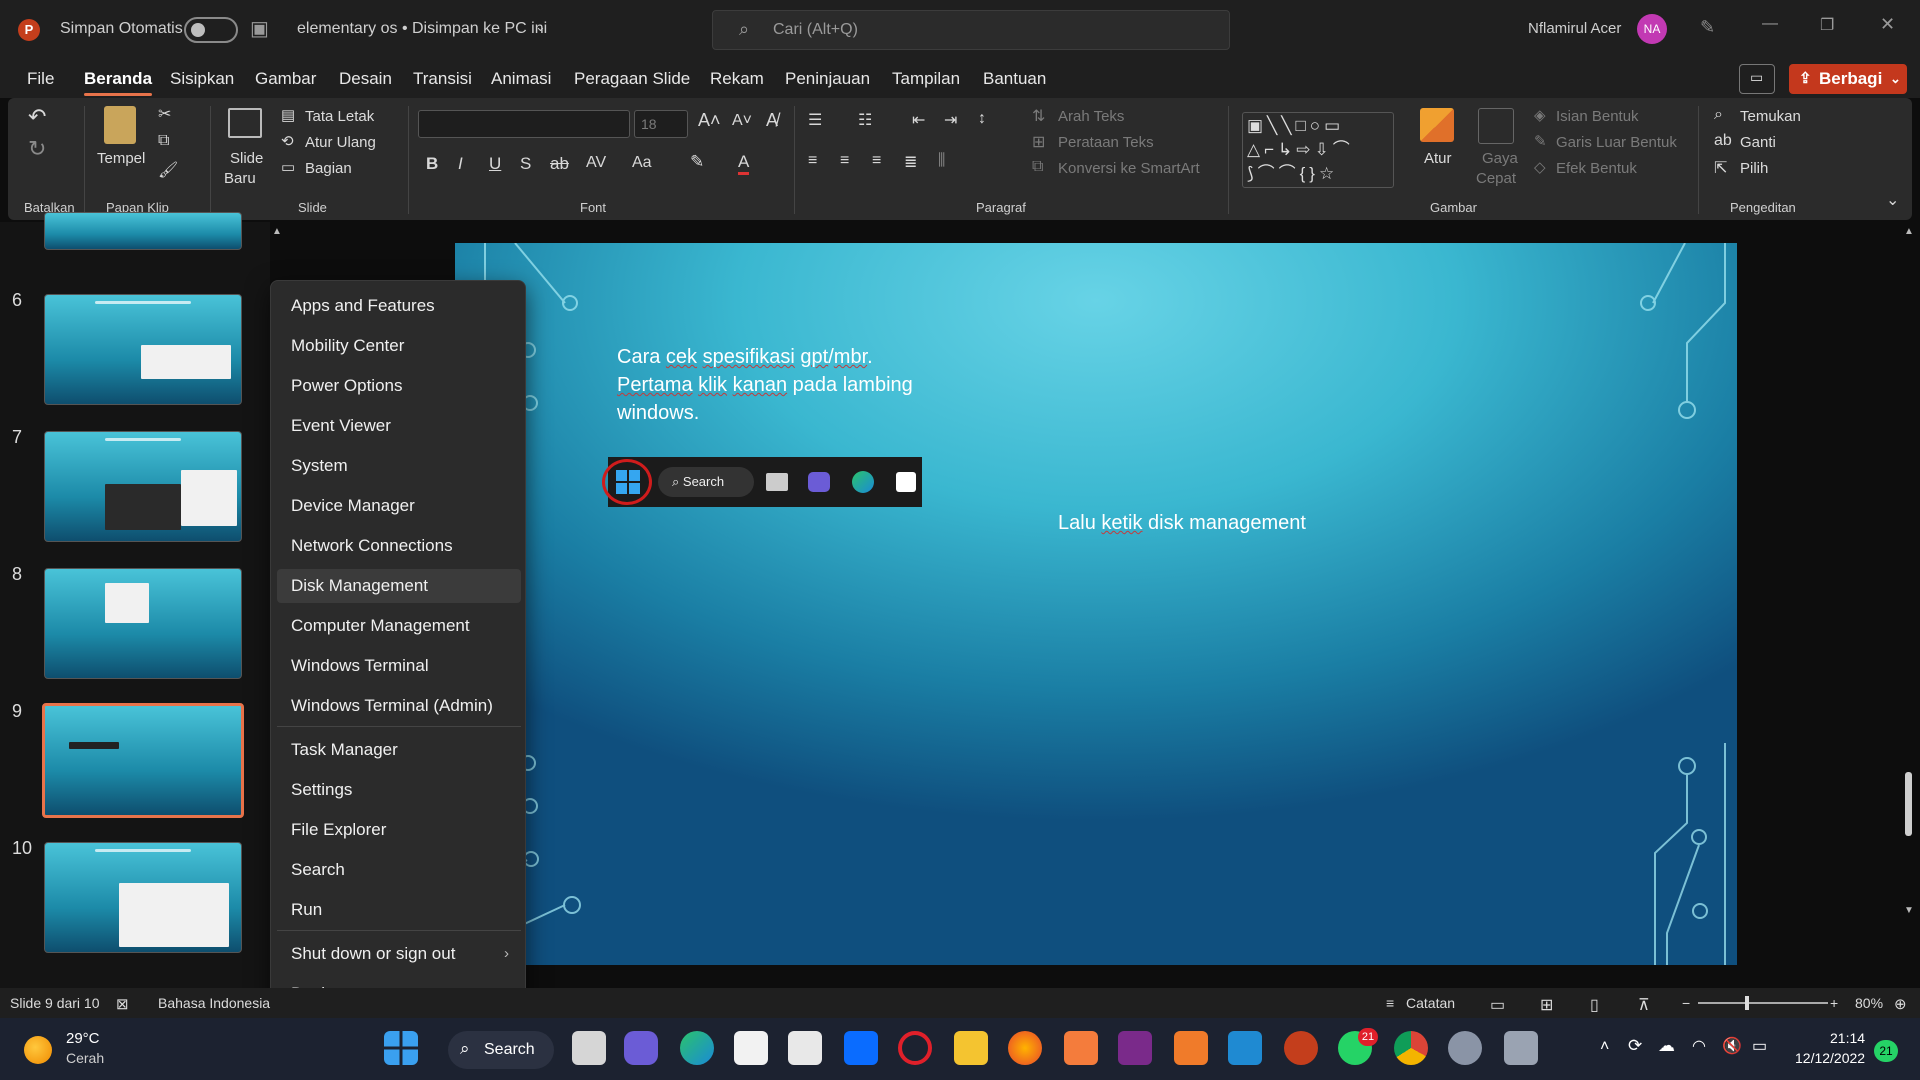  I want to click on tab-bantuan: Bantuan, so click(1014, 79).